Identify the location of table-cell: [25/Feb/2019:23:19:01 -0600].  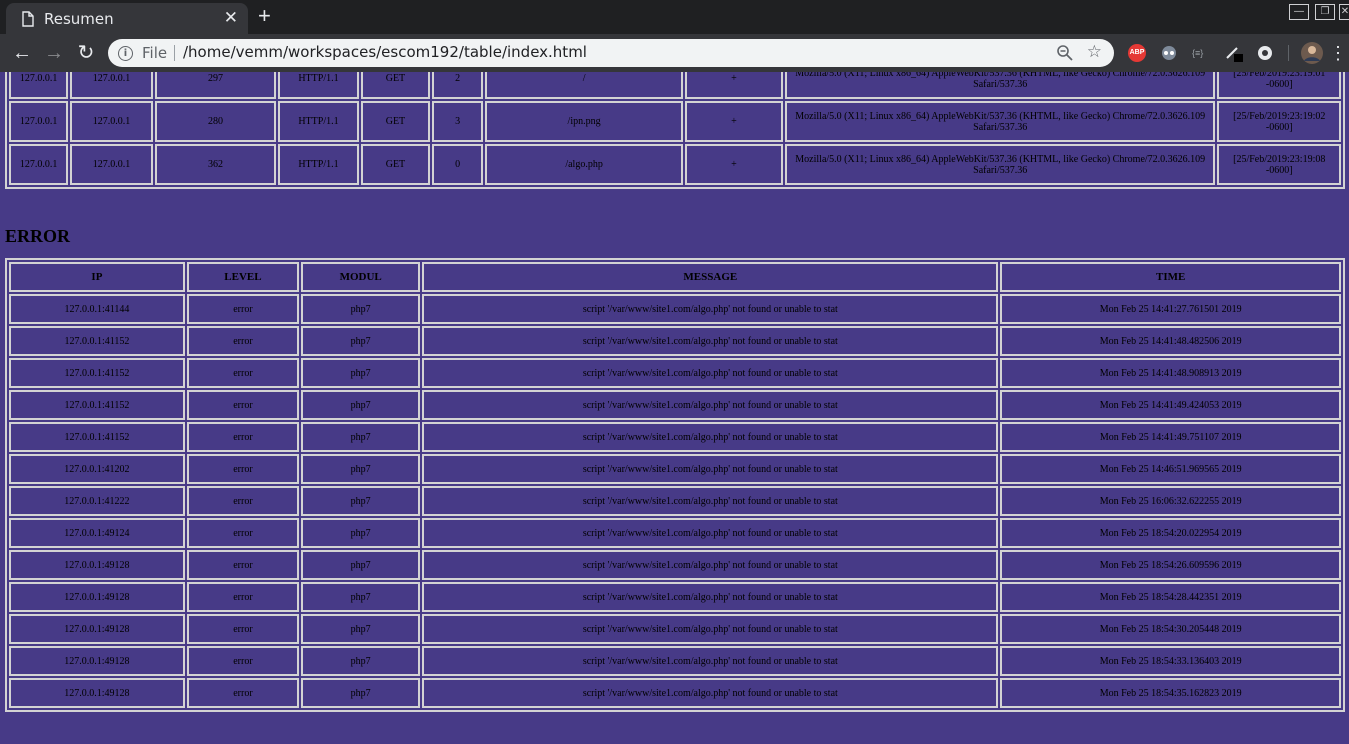
(1279, 85).